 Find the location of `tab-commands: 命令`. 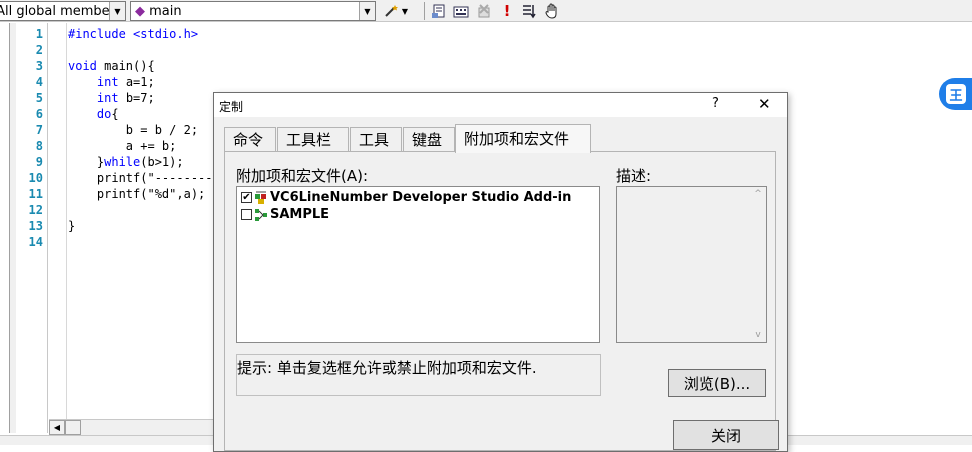

tab-commands: 命令 is located at coordinates (250, 139).